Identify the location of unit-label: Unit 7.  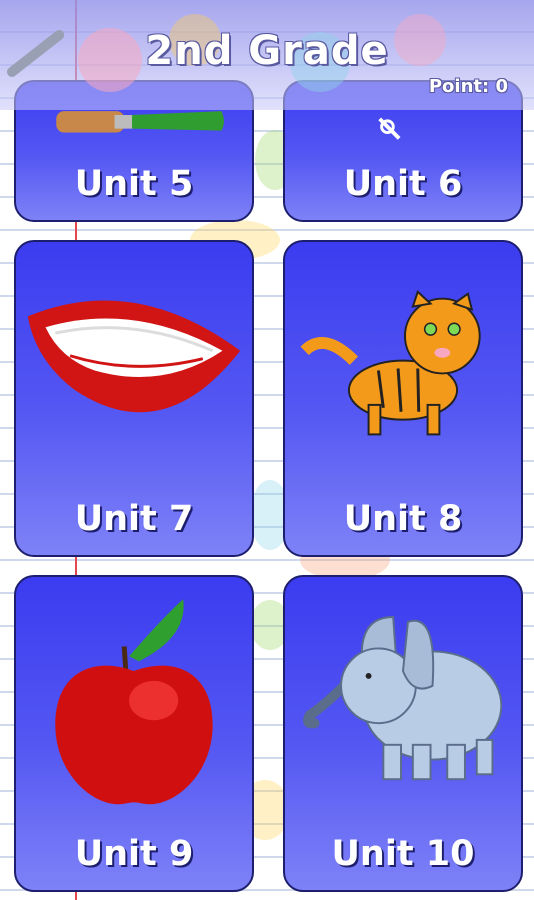
(134, 519).